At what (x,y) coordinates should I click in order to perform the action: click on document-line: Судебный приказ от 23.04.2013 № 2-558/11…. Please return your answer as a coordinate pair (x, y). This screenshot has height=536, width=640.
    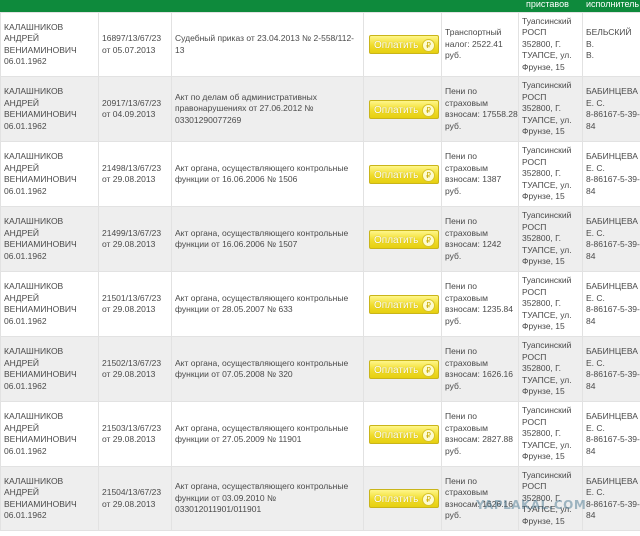
    Looking at the image, I should click on (265, 44).